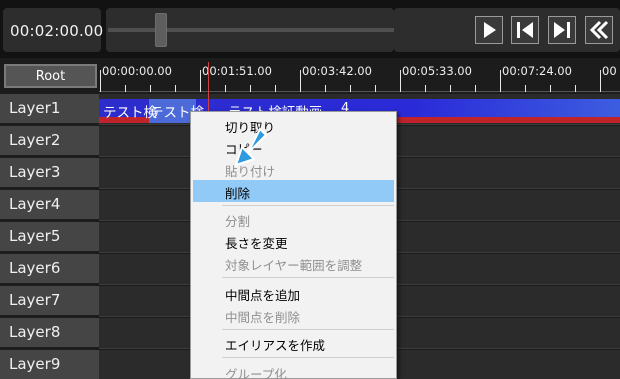 The width and height of the screenshot is (620, 379). What do you see at coordinates (49, 237) in the screenshot?
I see `layer-label-5: Layer5` at bounding box center [49, 237].